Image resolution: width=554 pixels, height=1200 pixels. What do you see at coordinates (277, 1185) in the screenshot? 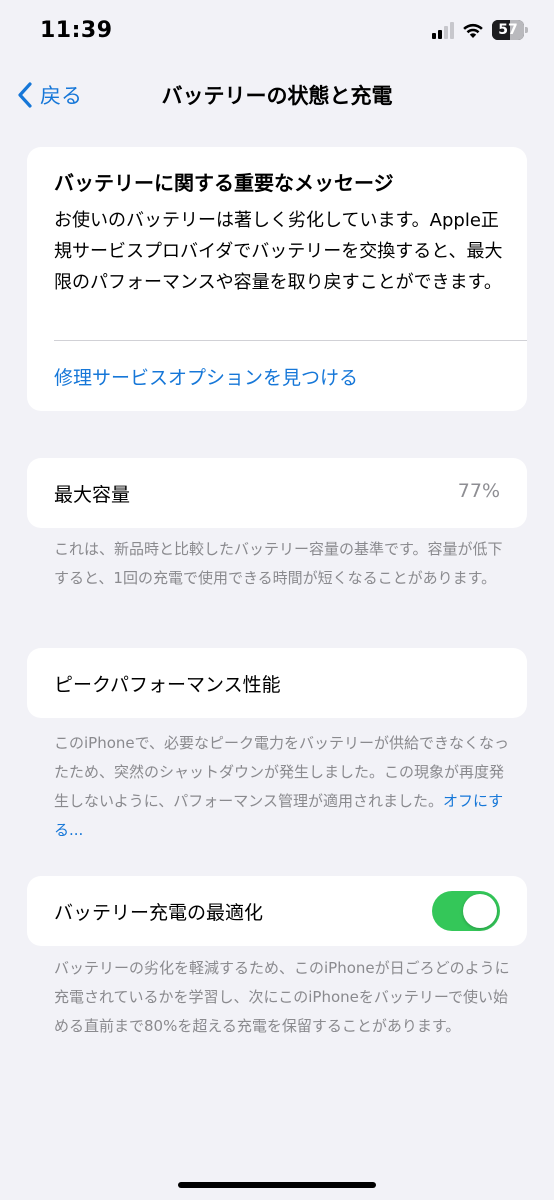
I see `home-indicator` at bounding box center [277, 1185].